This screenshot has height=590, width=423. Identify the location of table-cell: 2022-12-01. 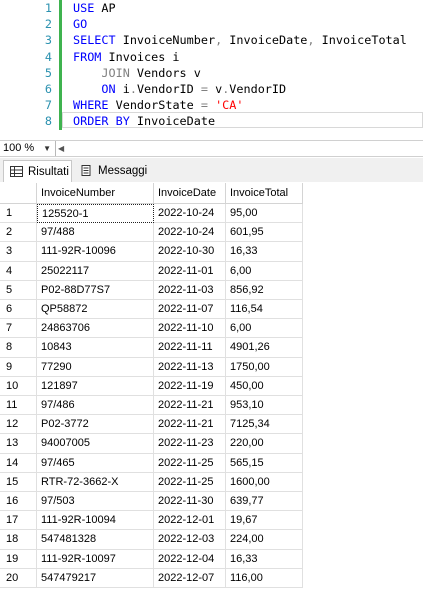
(190, 521).